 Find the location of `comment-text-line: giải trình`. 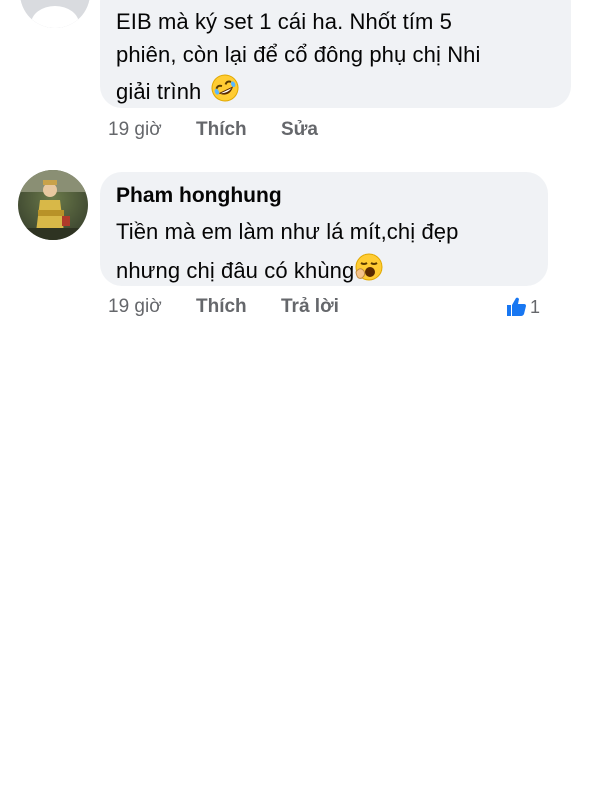

comment-text-line: giải trình is located at coordinates (178, 91).